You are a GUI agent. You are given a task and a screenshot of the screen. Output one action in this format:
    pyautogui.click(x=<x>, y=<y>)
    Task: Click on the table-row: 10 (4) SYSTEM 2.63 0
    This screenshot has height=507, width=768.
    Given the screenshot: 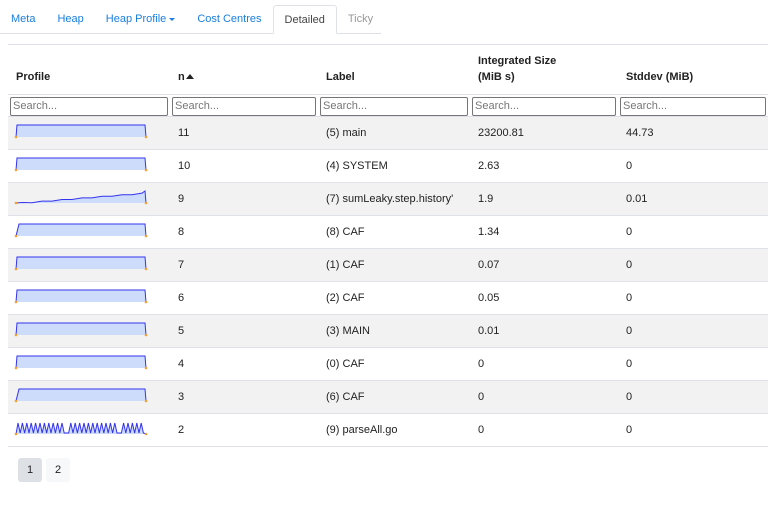 What is the action you would take?
    pyautogui.click(x=388, y=165)
    